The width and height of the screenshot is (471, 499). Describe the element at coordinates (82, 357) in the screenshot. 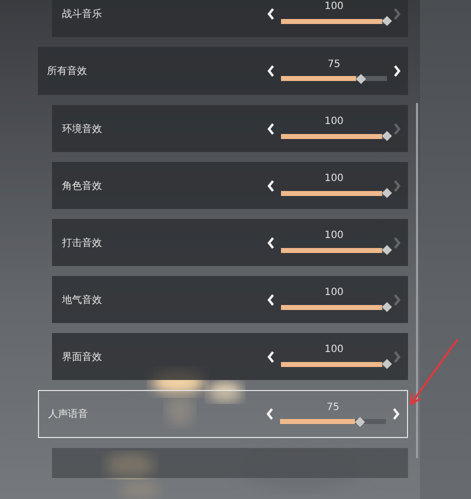

I see `setting-label: 界面音效` at that location.